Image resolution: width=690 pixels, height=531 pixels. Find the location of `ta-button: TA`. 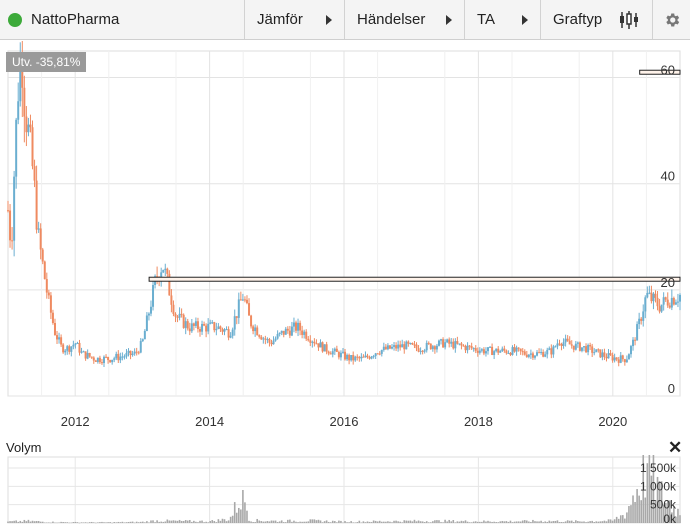

ta-button: TA is located at coordinates (503, 19).